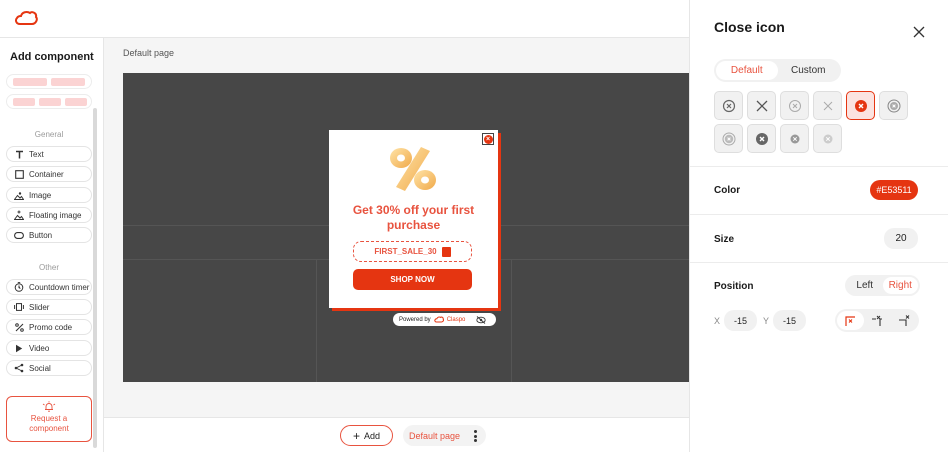  I want to click on close-style-circle-dark-icon, so click(761, 138).